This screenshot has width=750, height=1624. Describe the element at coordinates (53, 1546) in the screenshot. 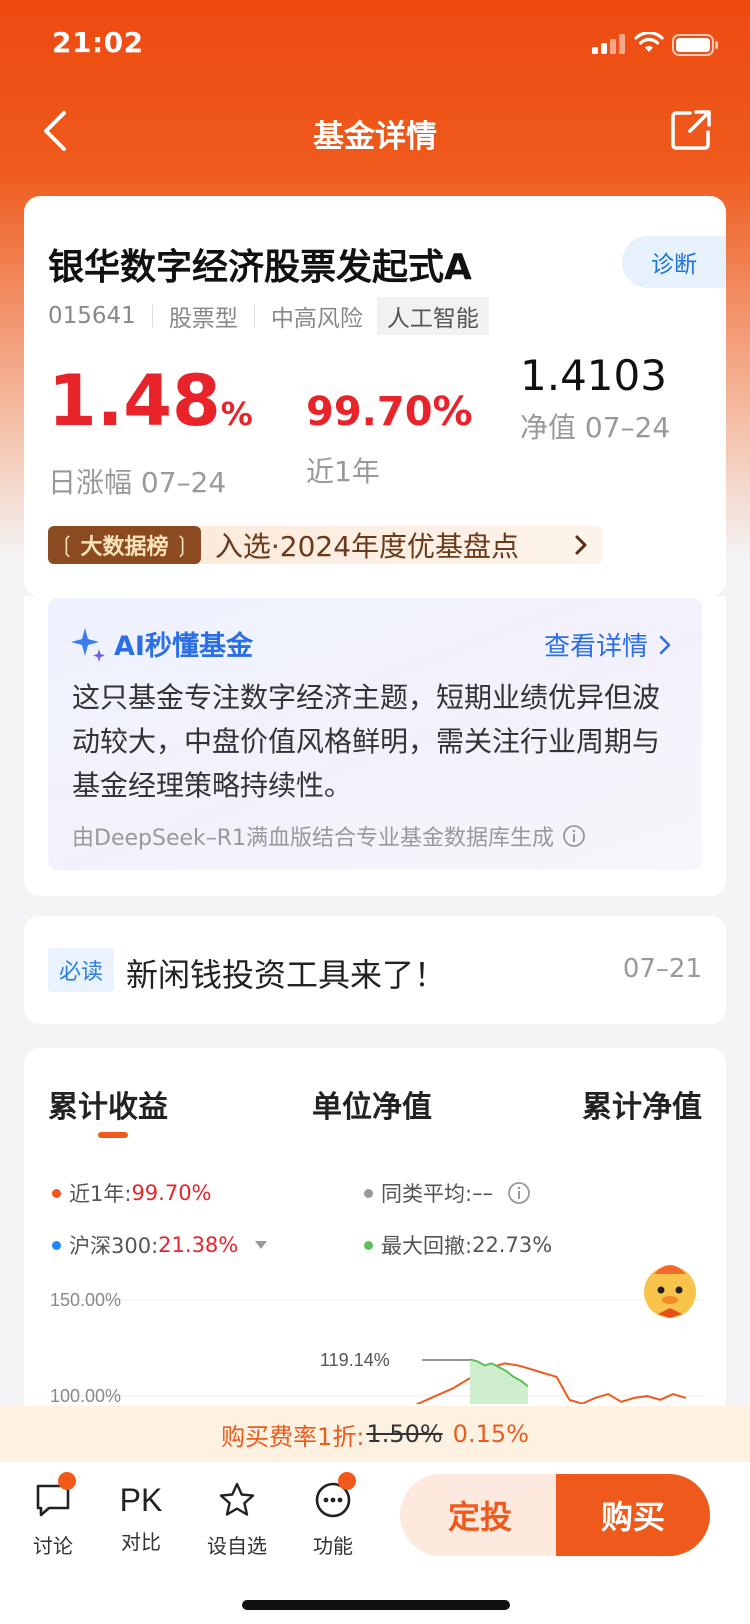

I see `discuss-label: 讨论` at that location.